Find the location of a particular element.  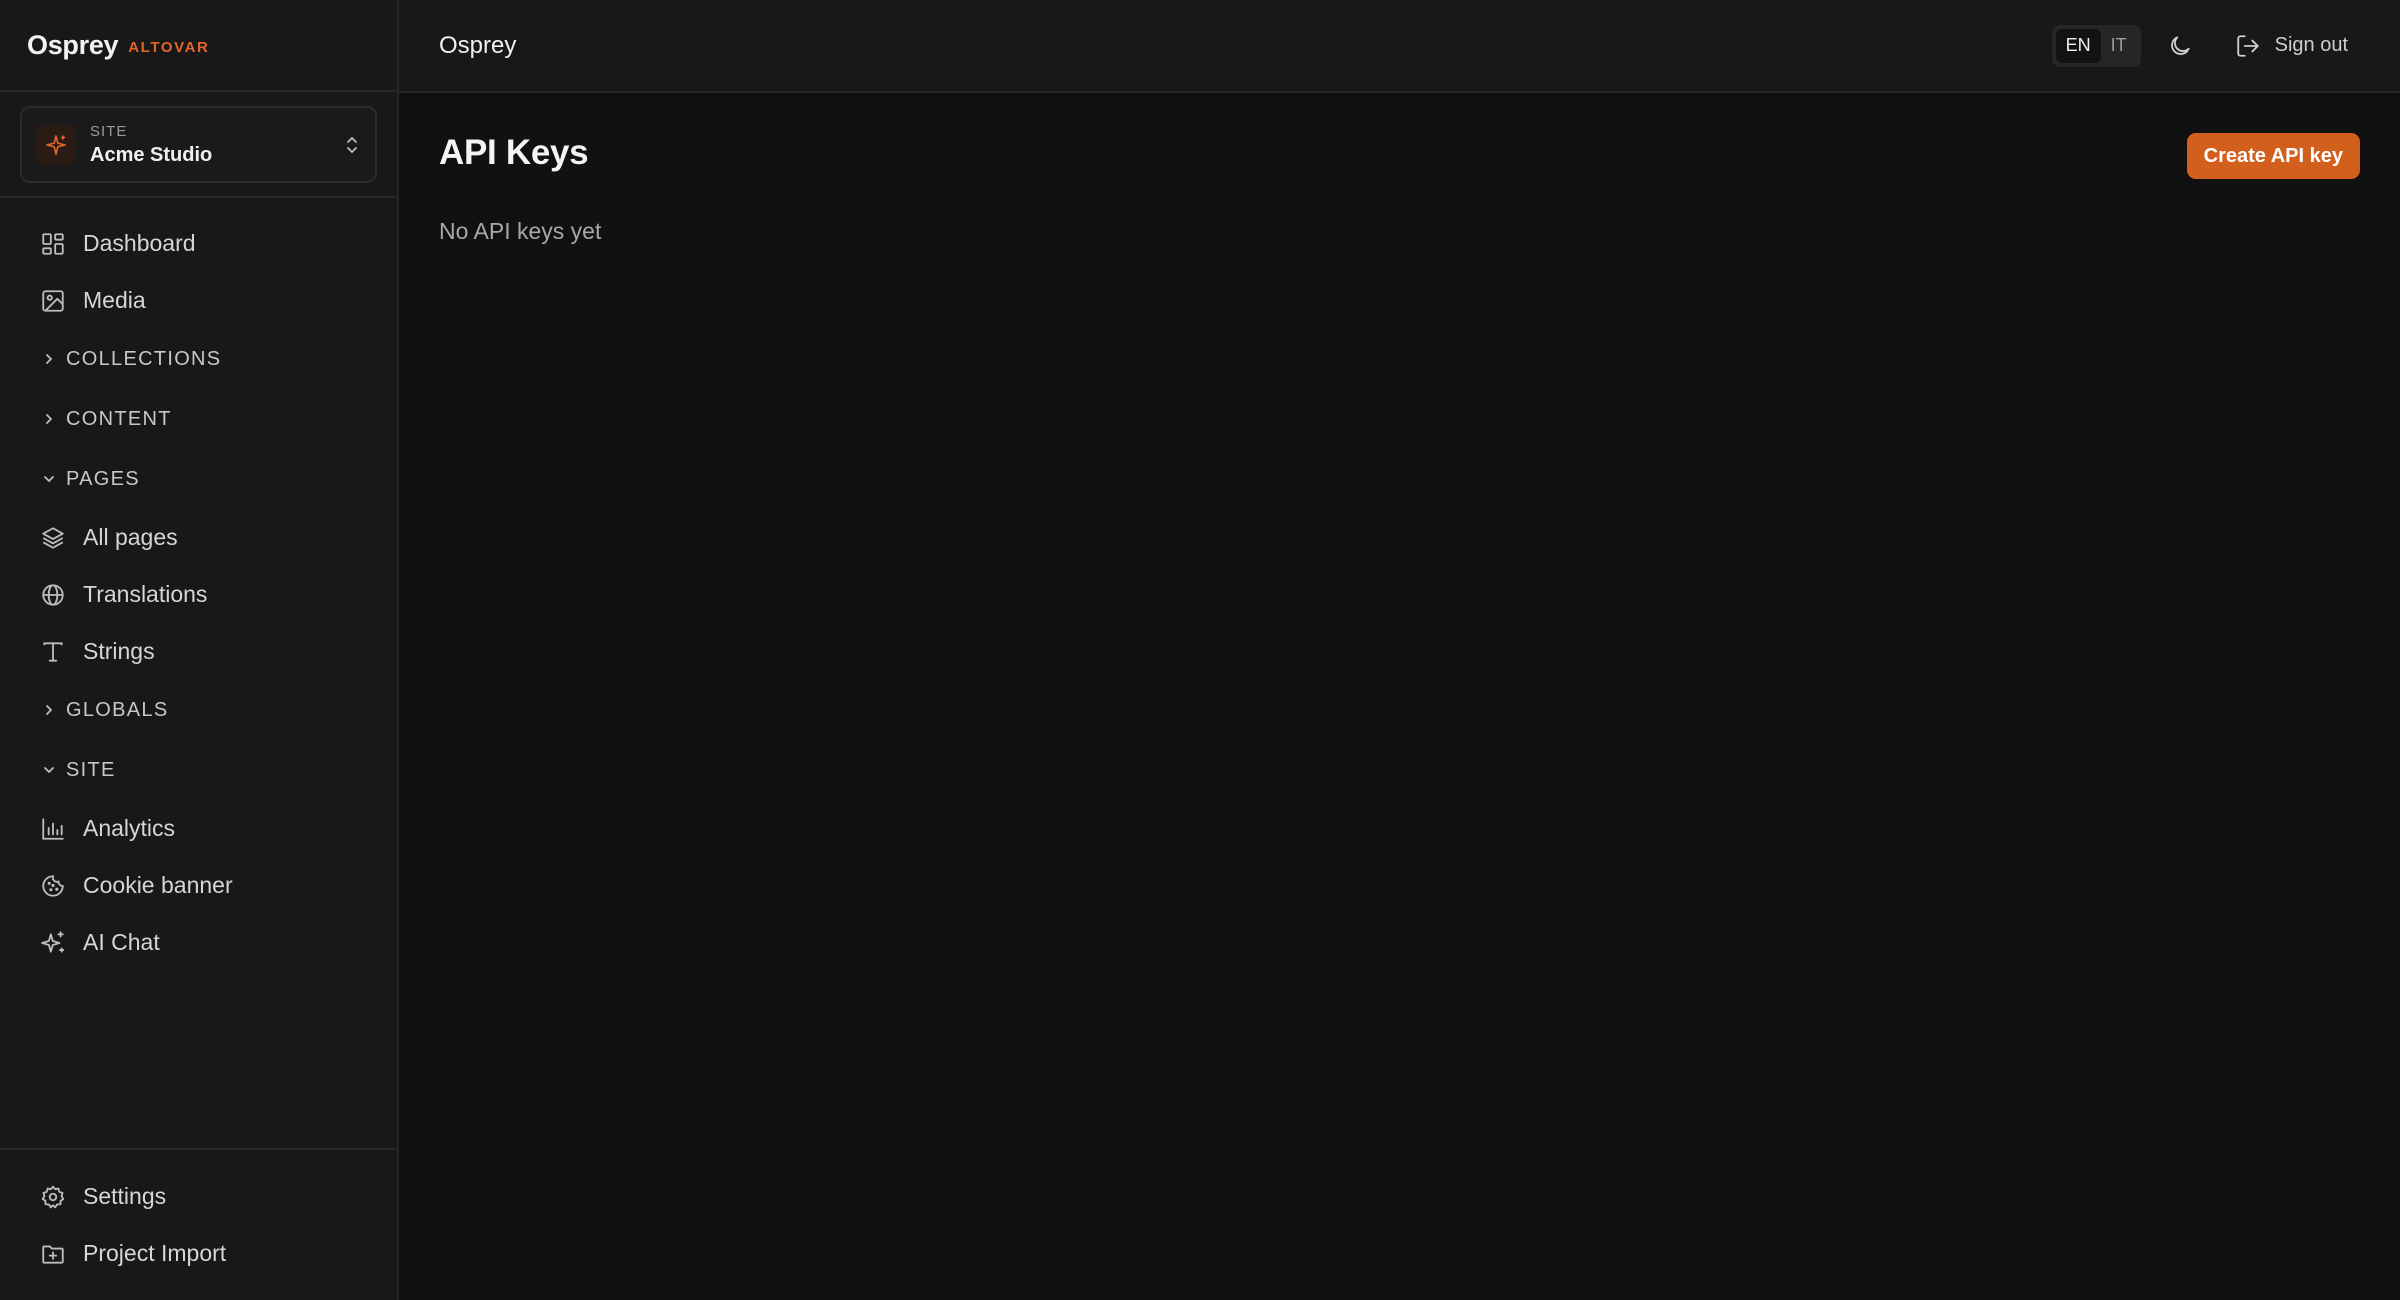

sidebar-item-label: Translations is located at coordinates (145, 594).